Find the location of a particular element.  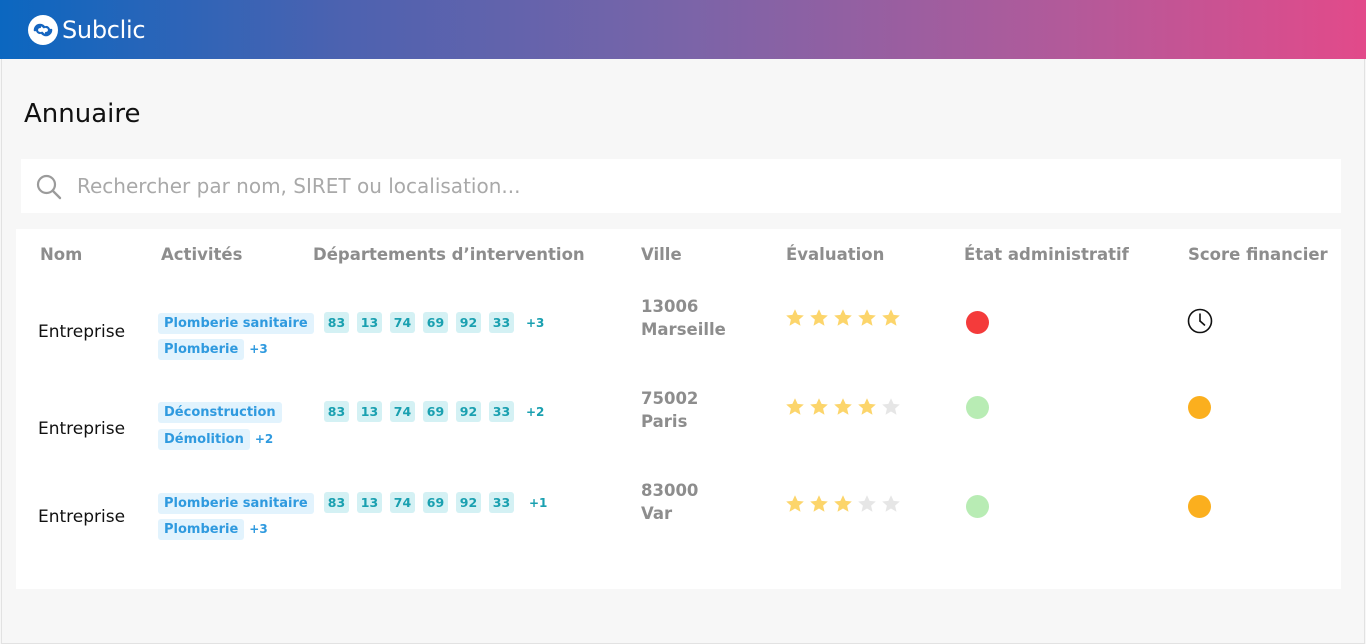

city-name: Marseille is located at coordinates (683, 329).